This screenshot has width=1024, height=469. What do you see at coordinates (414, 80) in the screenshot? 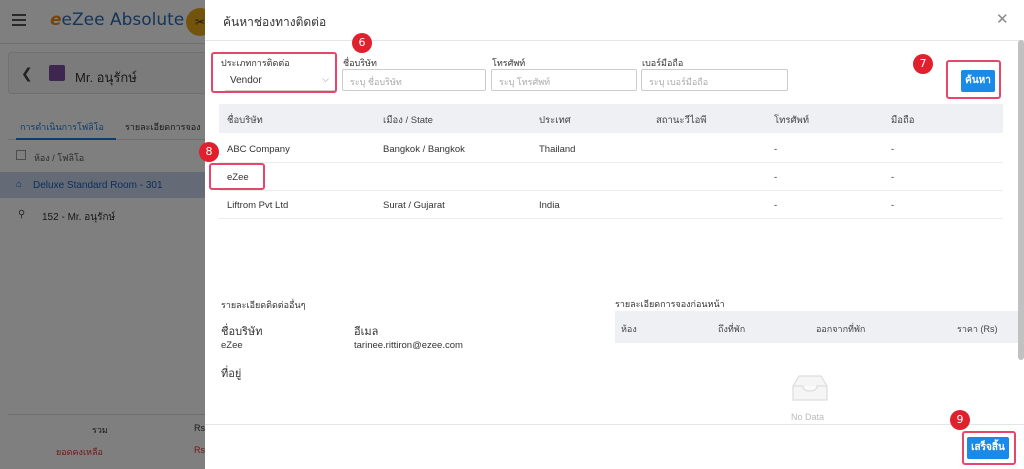
I see `company-input: ระบุ ชื่อบริษัท` at bounding box center [414, 80].